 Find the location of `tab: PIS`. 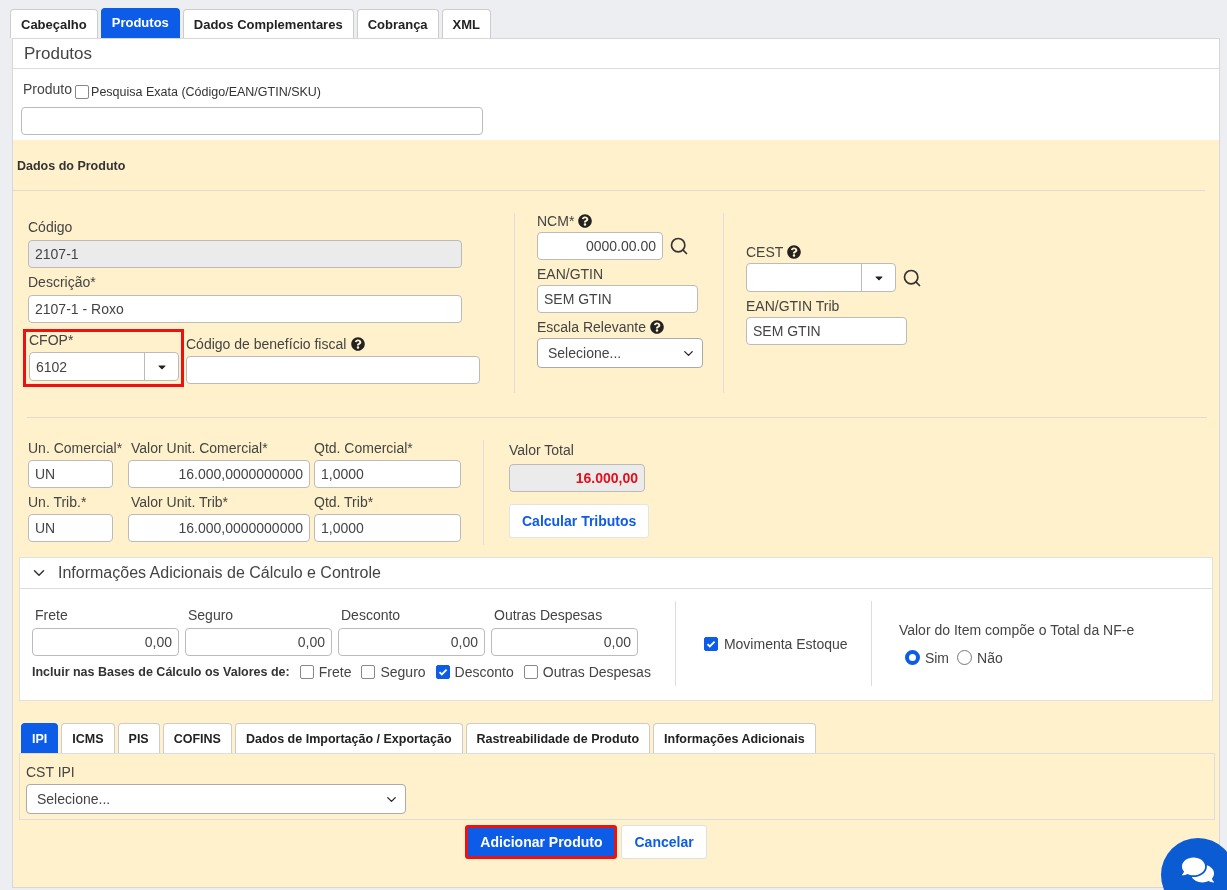

tab: PIS is located at coordinates (138, 738).